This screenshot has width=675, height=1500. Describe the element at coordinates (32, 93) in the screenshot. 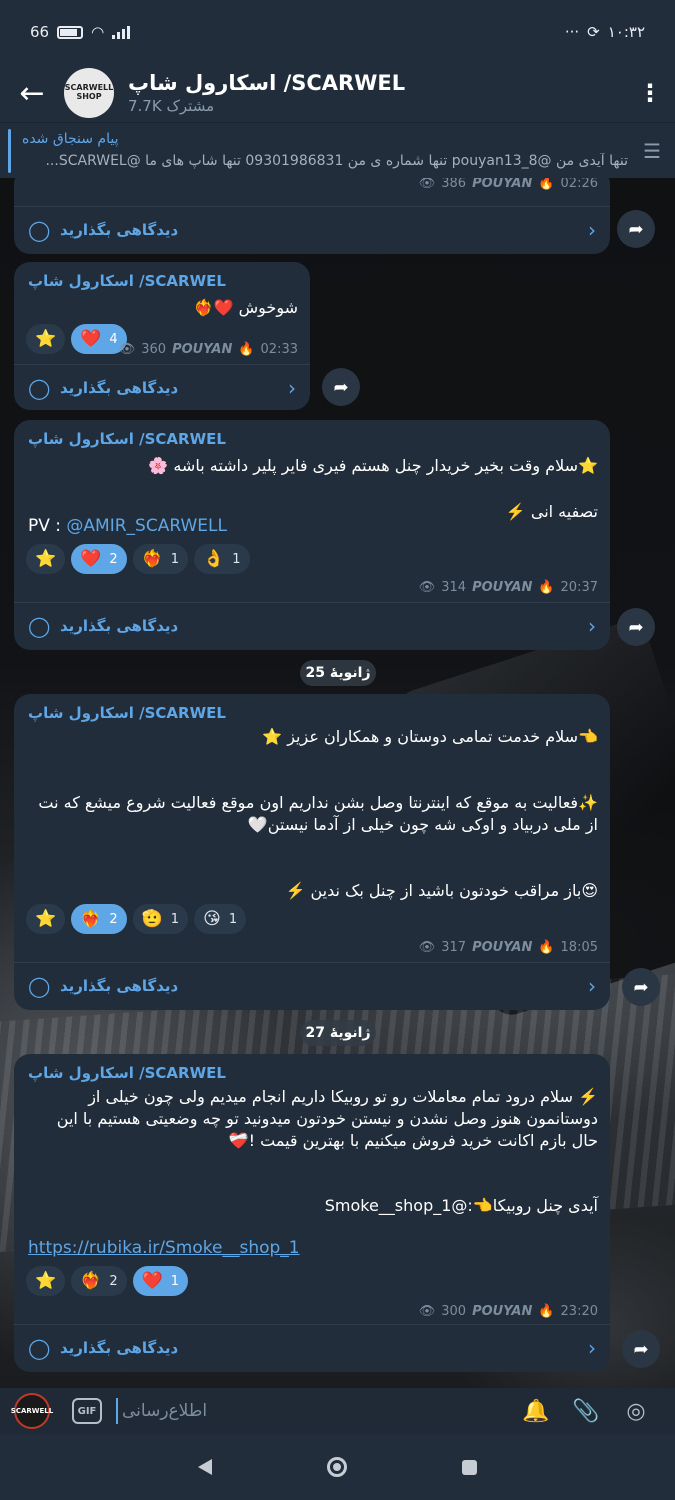

I see `back-arrow-icon: ←` at that location.